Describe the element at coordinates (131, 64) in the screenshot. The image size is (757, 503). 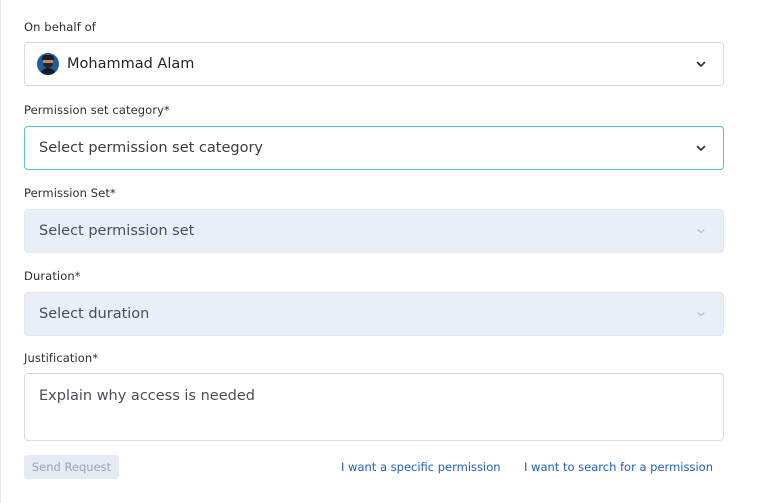
I see `selected-user-name: Mohammad Alam` at that location.